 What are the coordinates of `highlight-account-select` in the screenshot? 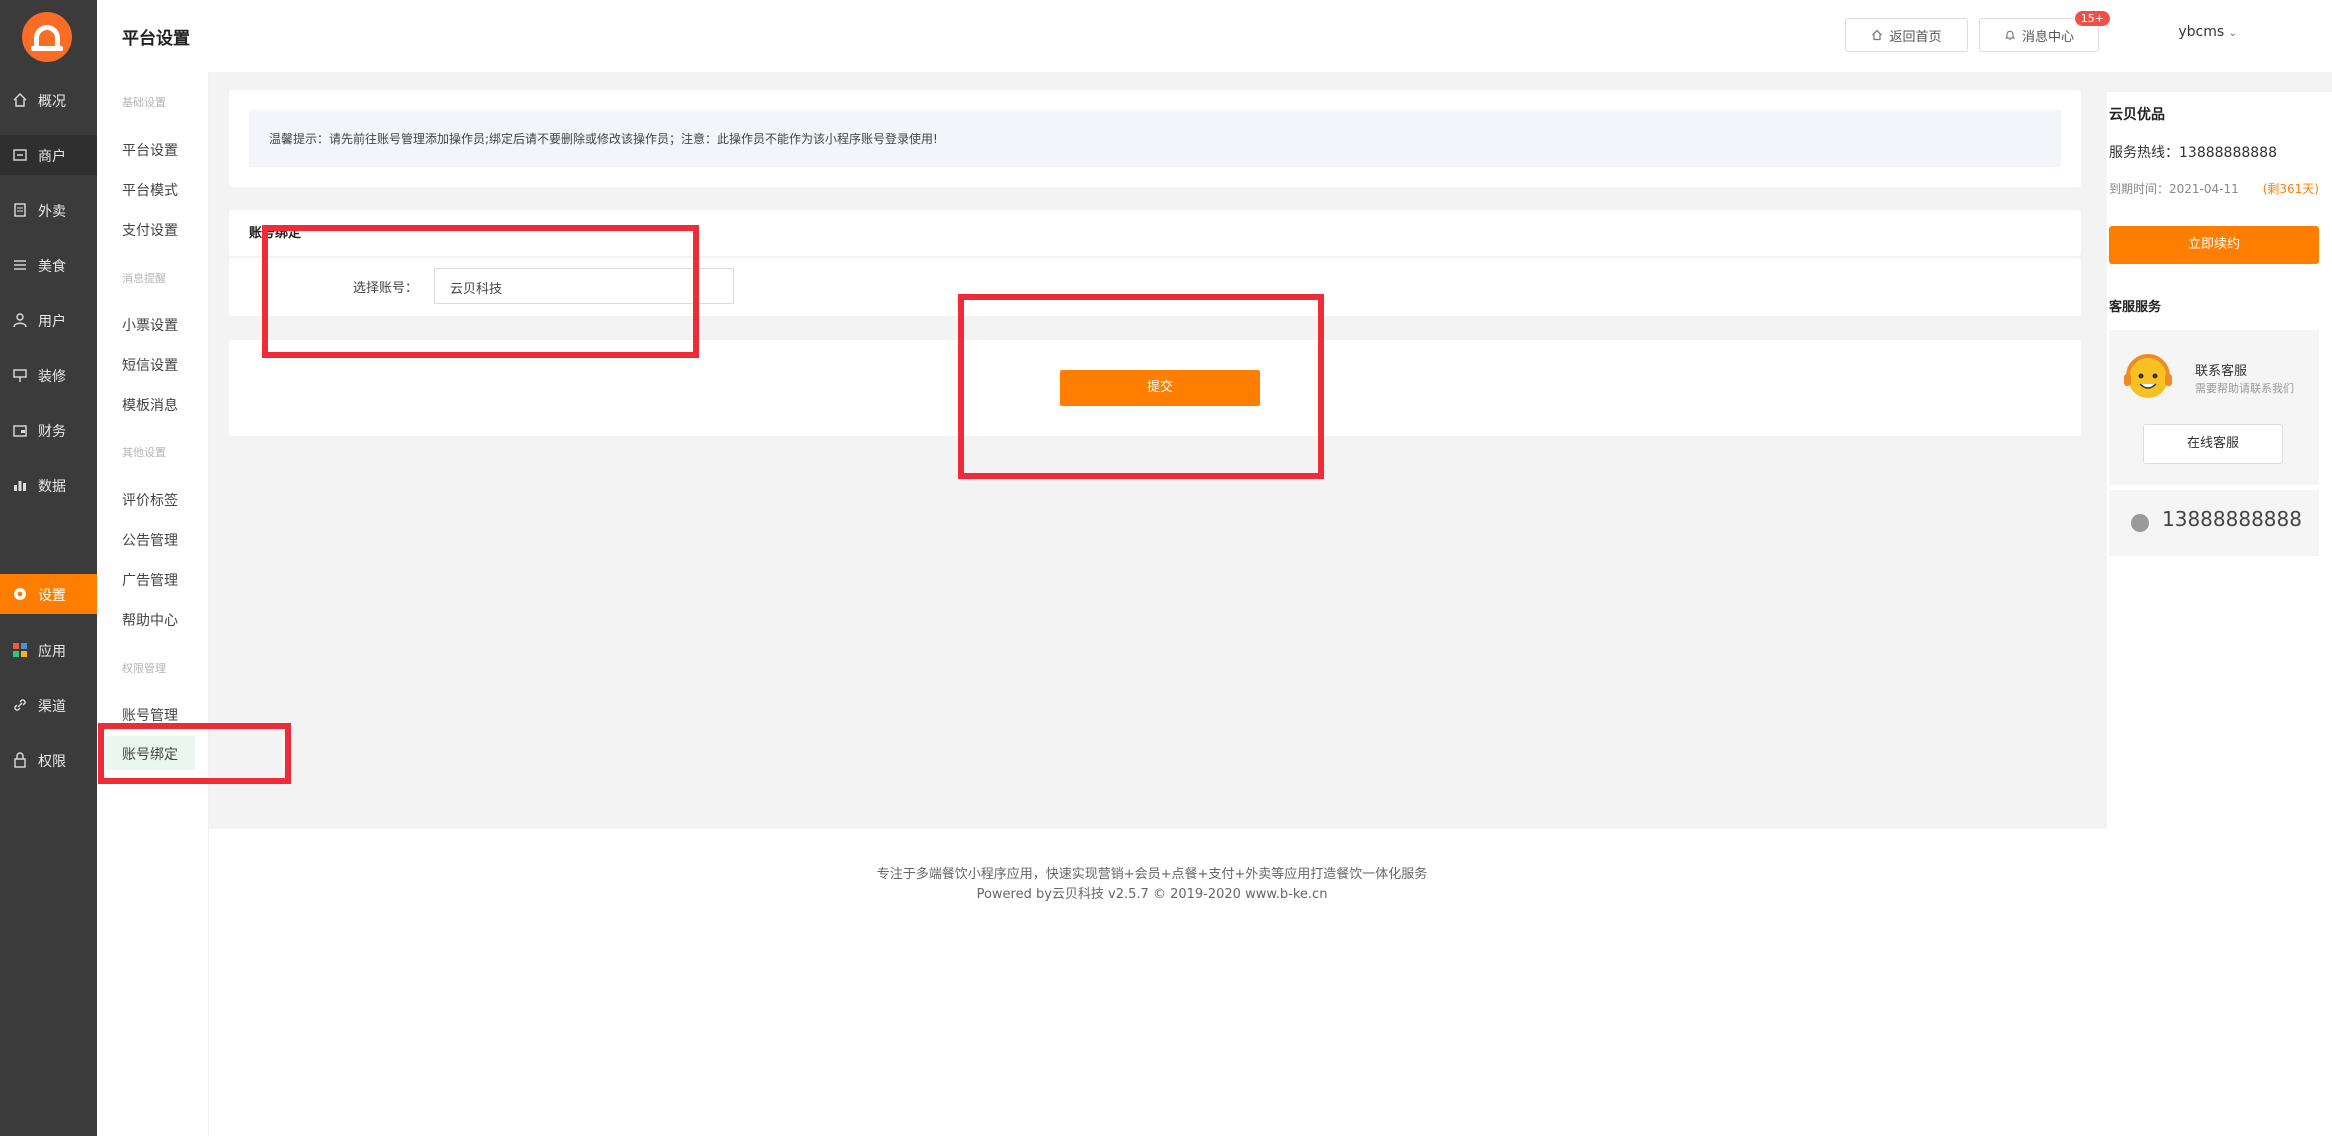 It's located at (480, 291).